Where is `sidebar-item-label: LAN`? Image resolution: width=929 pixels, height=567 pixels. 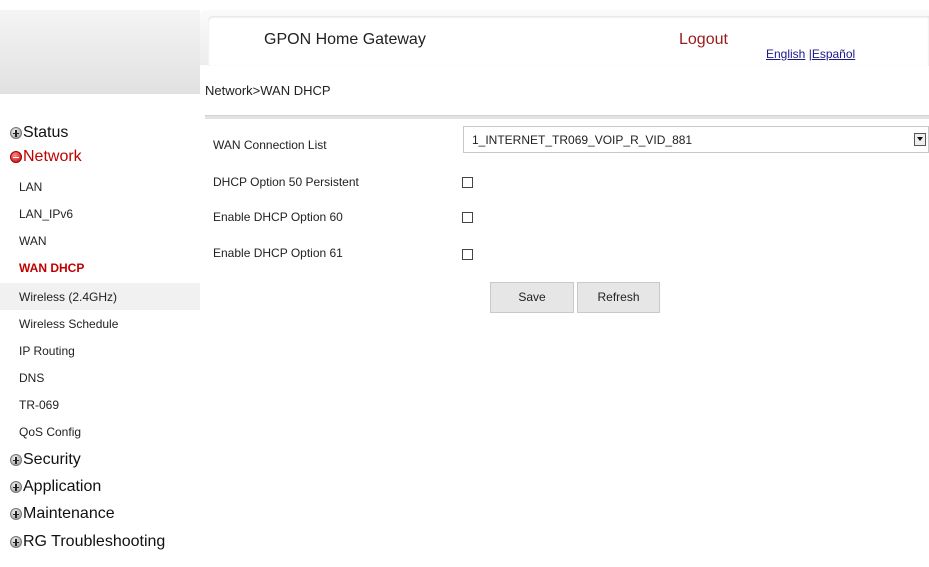 sidebar-item-label: LAN is located at coordinates (31, 187).